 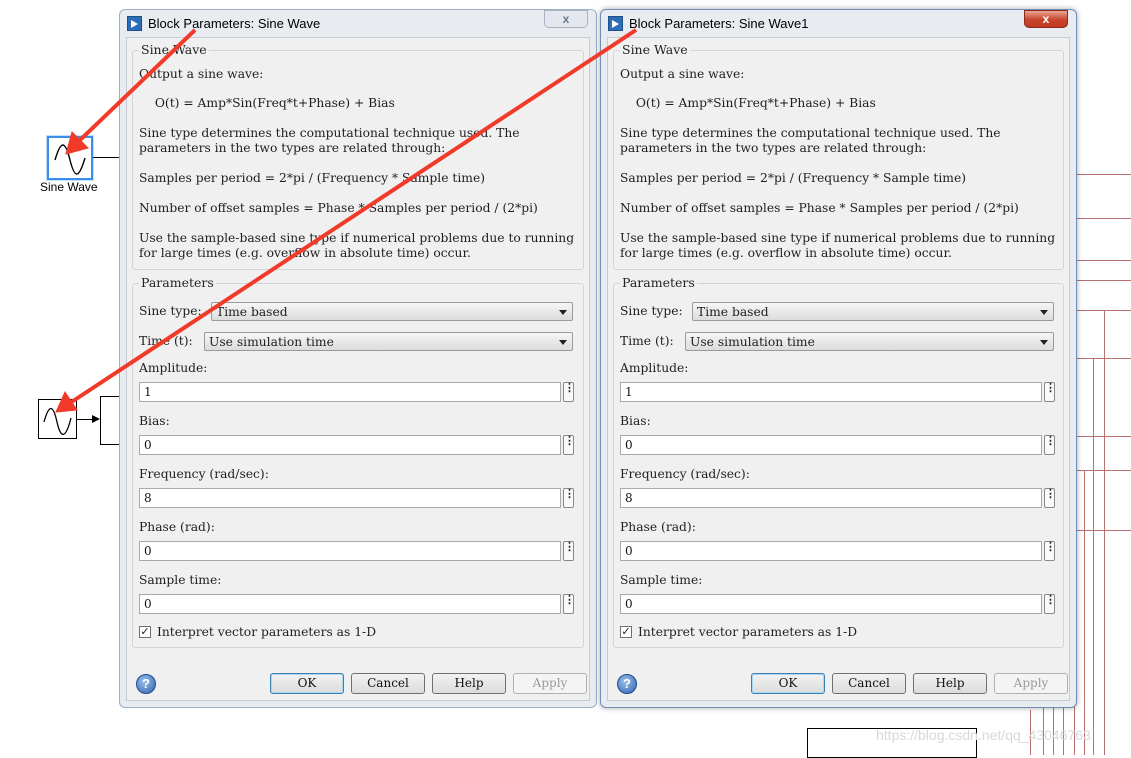 I want to click on sine-wave-block, so click(x=70, y=158).